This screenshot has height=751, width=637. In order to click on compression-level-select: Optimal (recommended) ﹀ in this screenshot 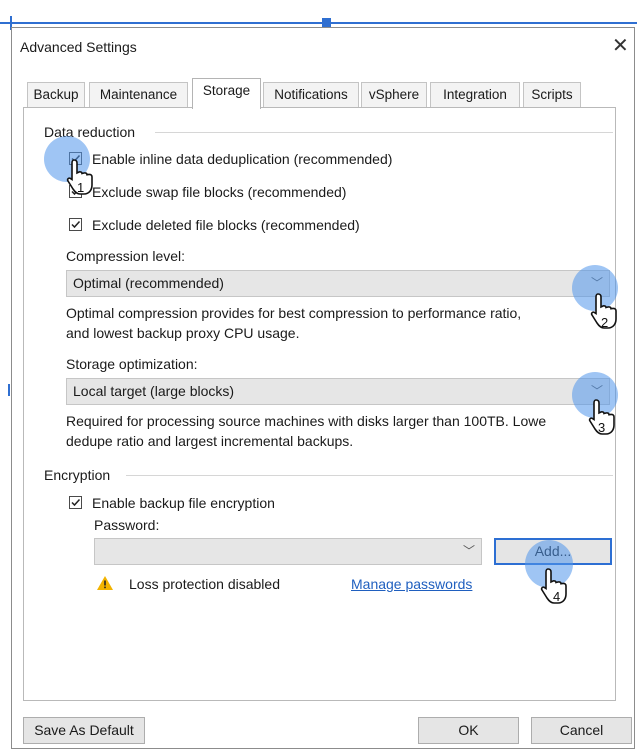, I will do `click(338, 283)`.